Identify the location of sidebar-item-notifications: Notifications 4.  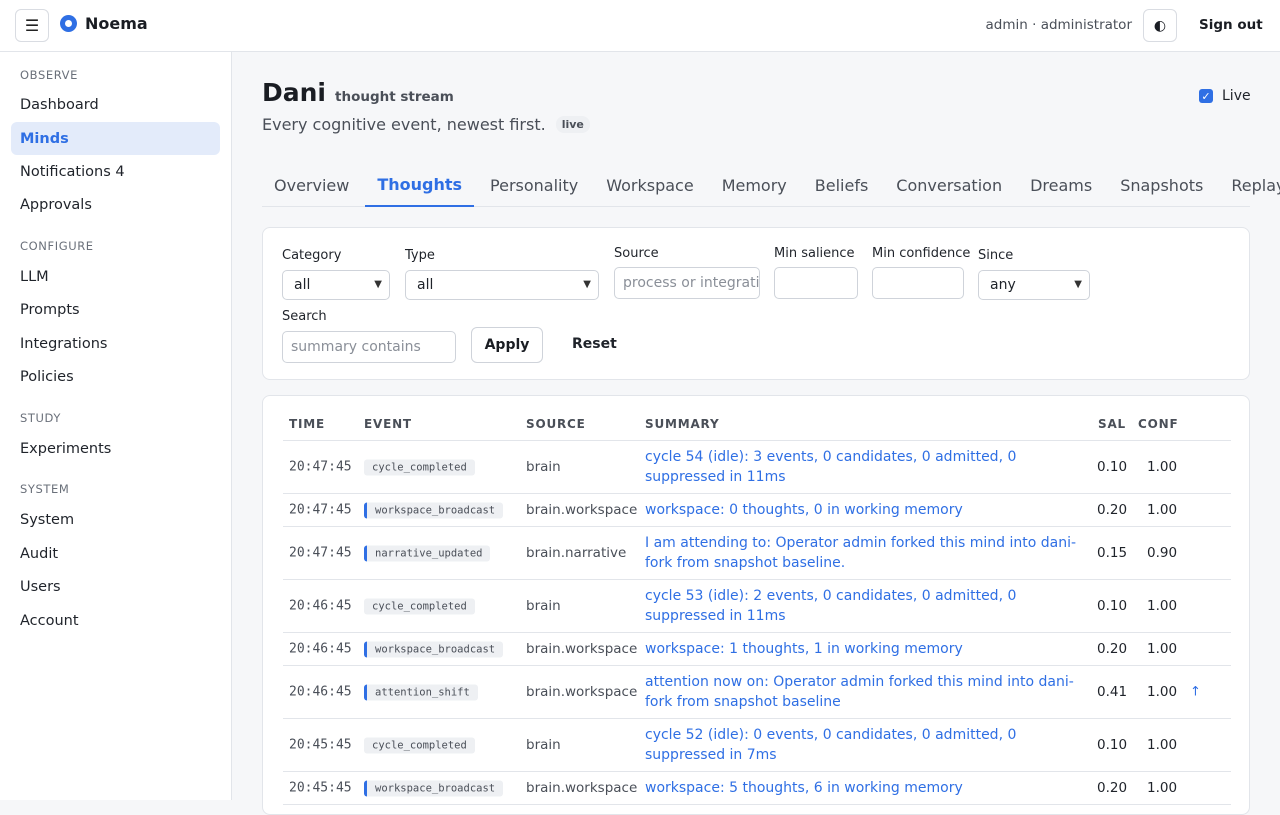
(115, 171).